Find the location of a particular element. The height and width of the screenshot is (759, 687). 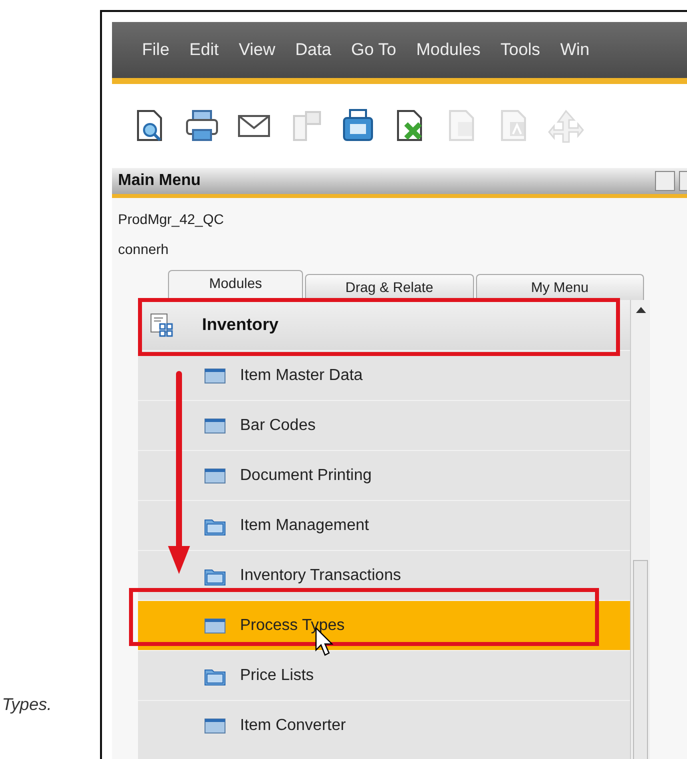

panel-title: Main Menu is located at coordinates (159, 181).